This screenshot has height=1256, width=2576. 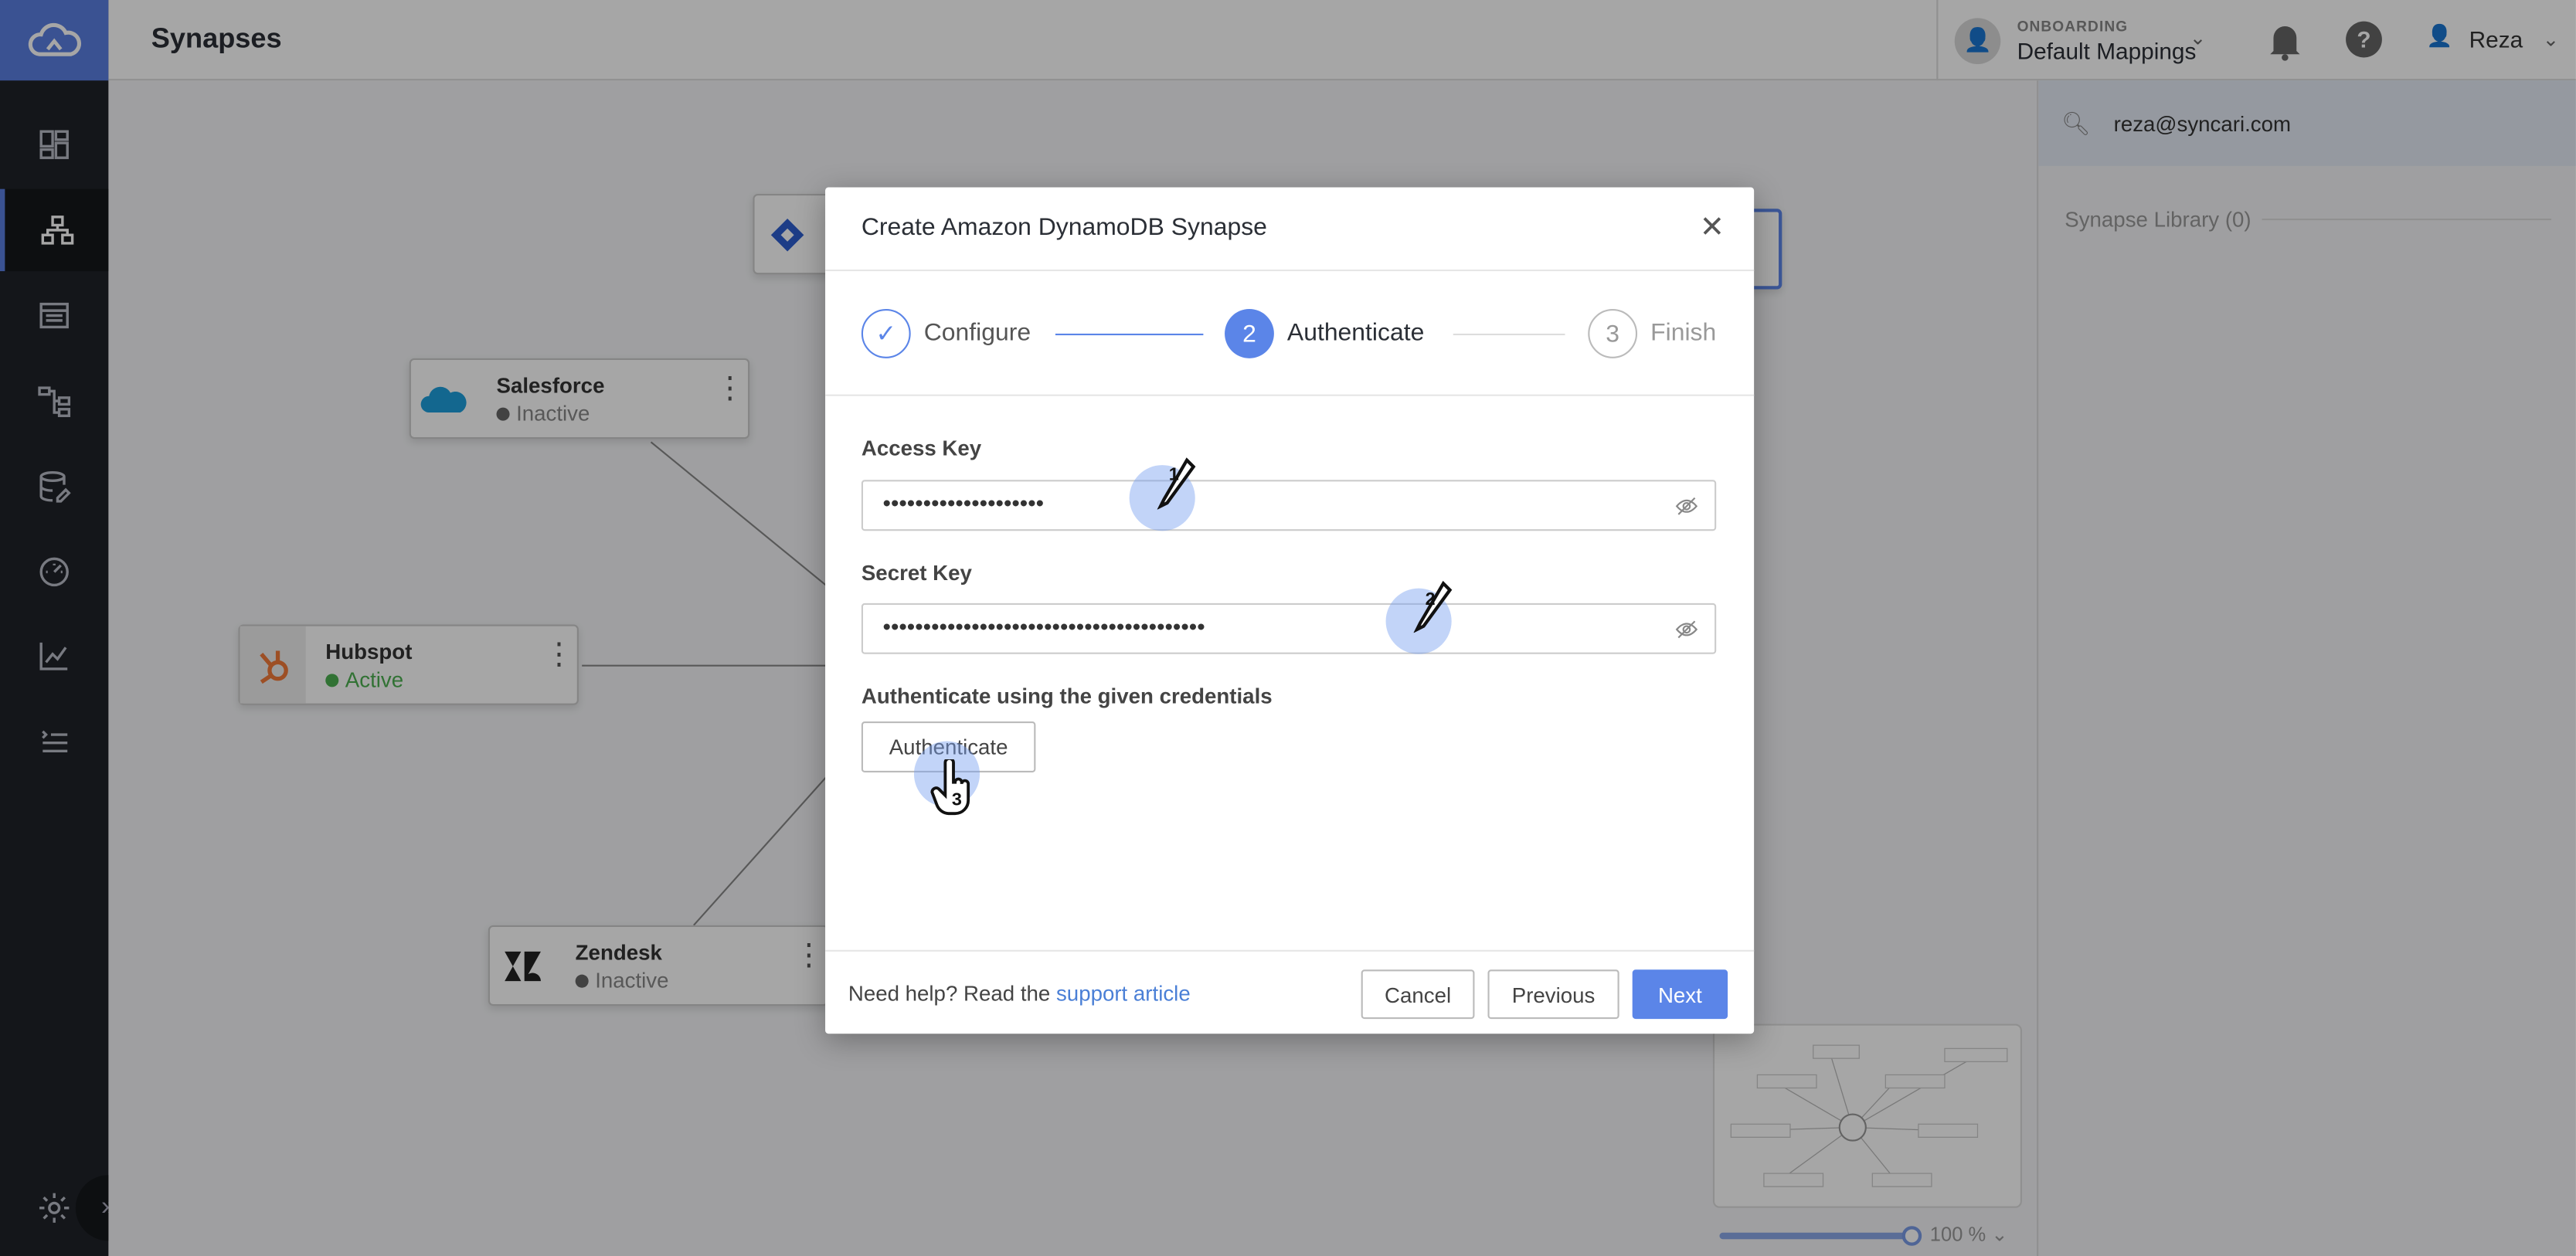 What do you see at coordinates (1123, 993) in the screenshot?
I see `support-article-link: support article` at bounding box center [1123, 993].